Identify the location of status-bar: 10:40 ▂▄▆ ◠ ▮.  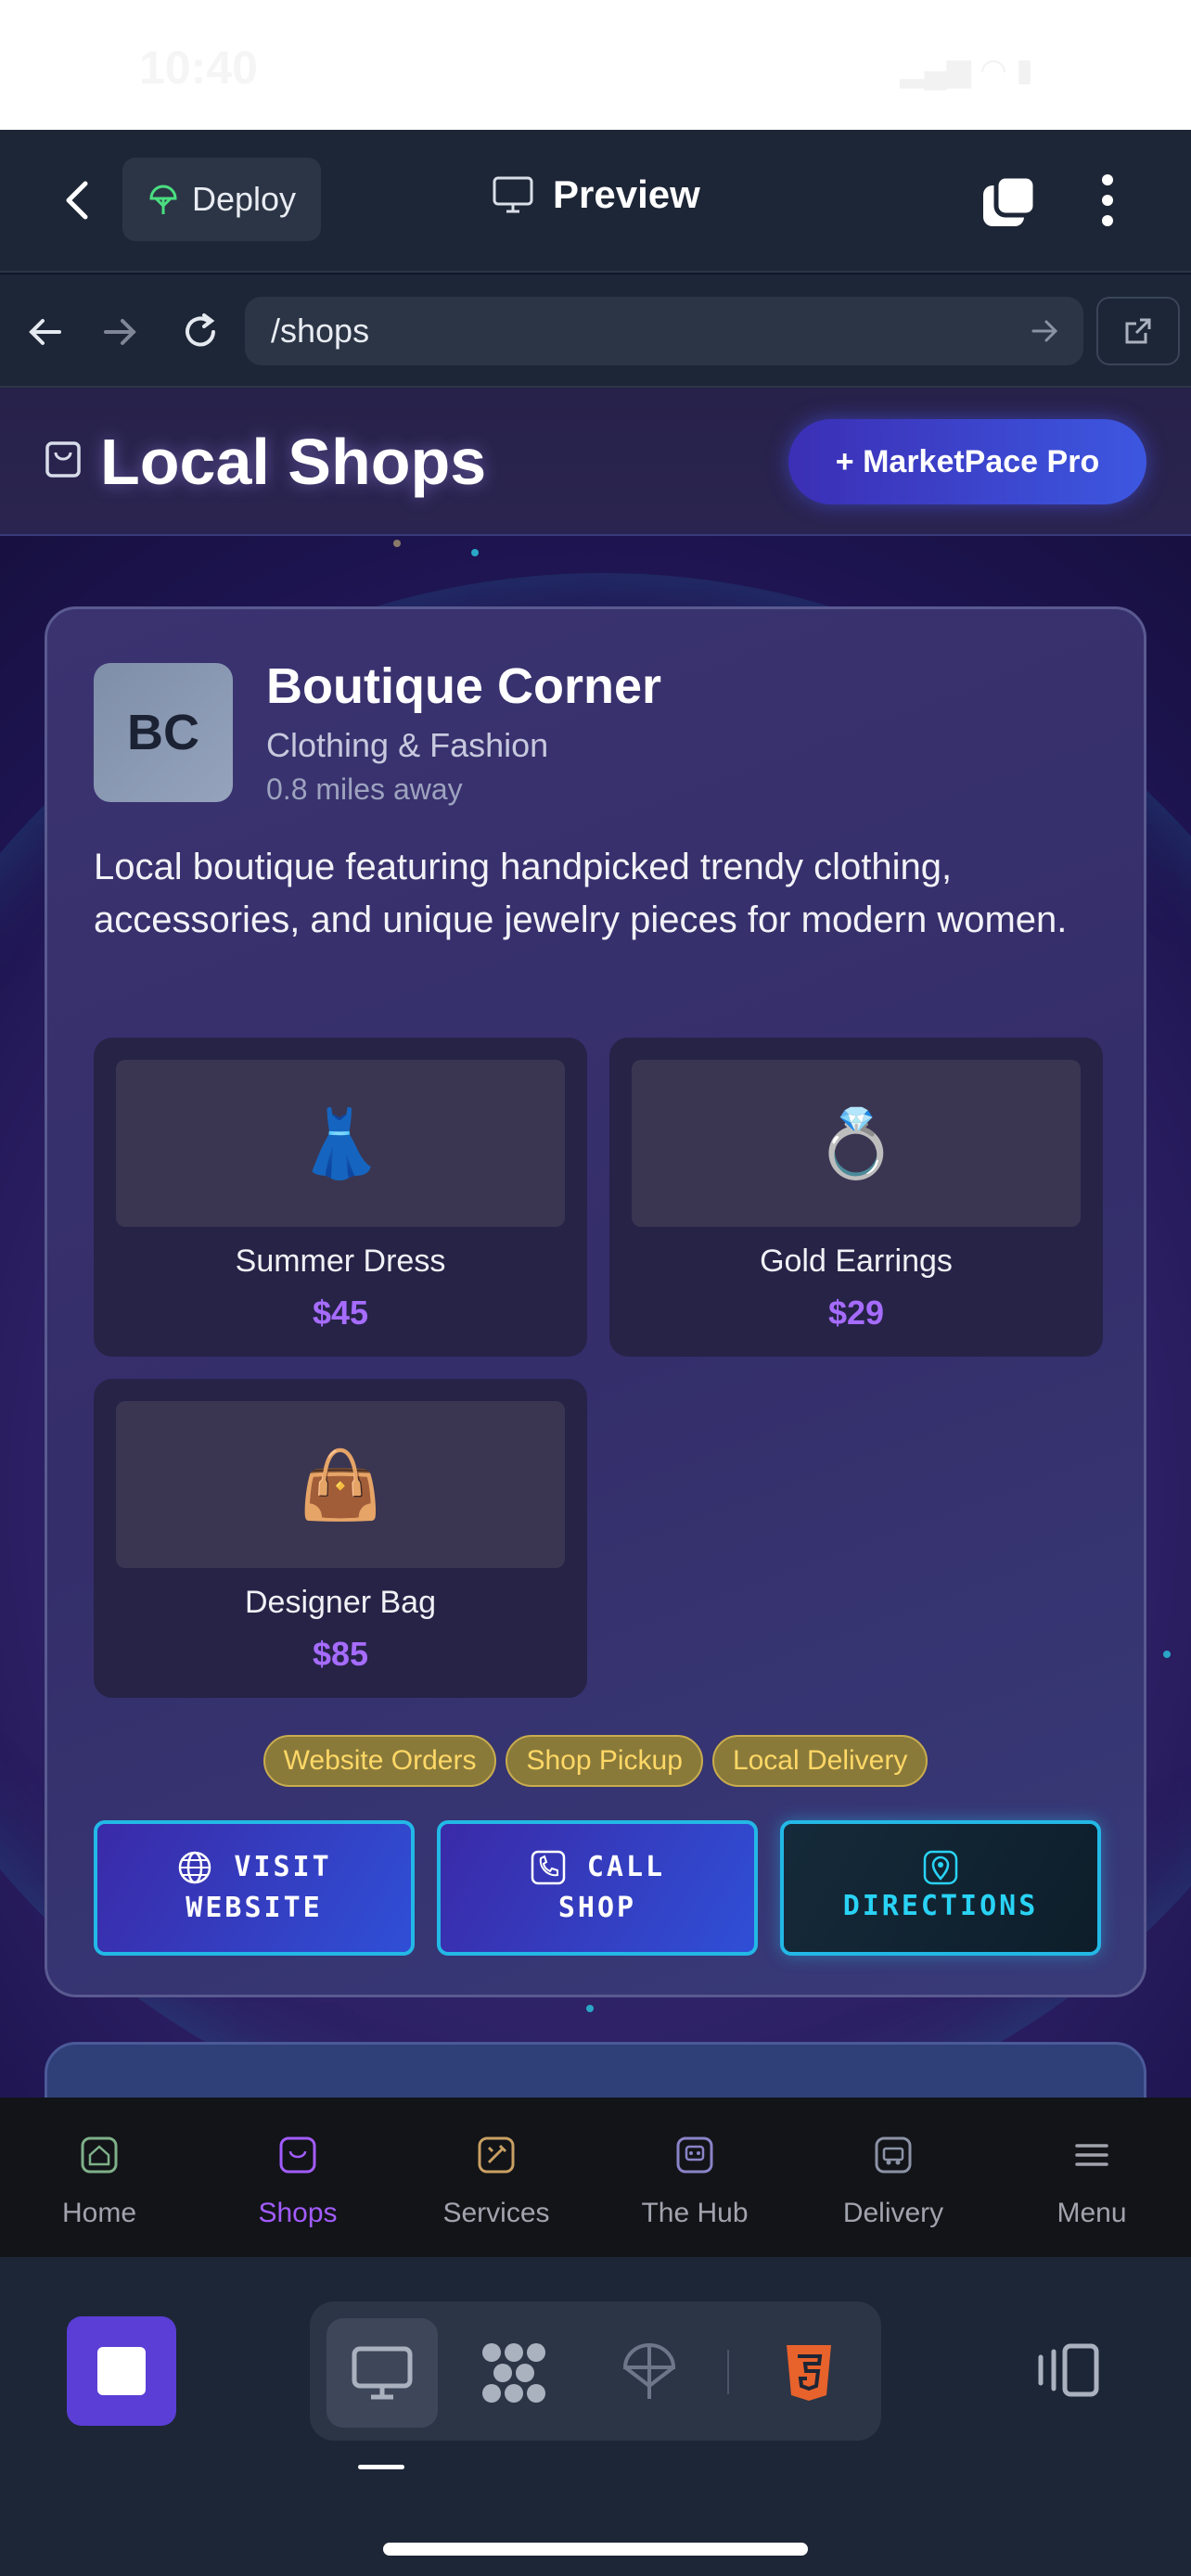
(595, 65).